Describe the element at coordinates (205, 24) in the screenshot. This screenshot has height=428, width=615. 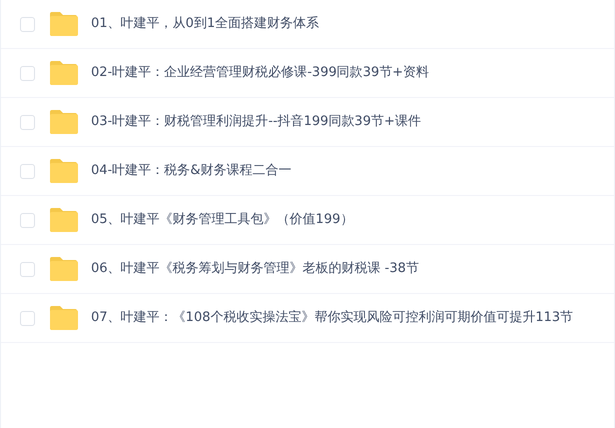
I see `folder-name: 01、叶建平，从0到1全面搭建财务体系` at that location.